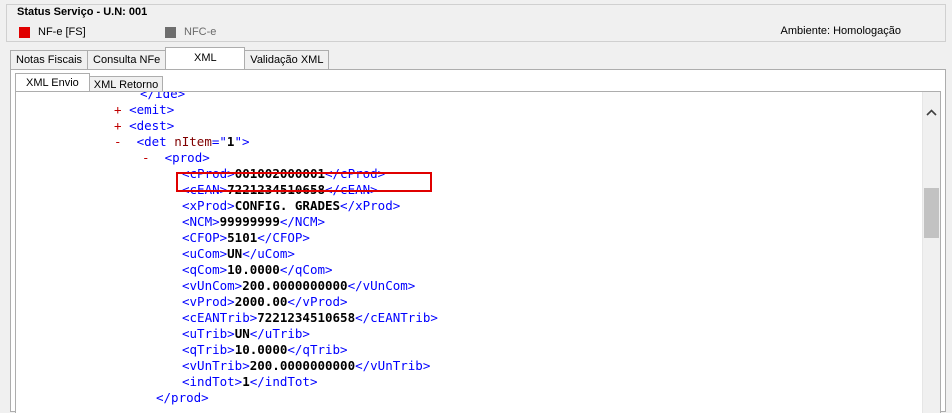  I want to click on xml-node-prod: - <prod>, so click(176, 158).